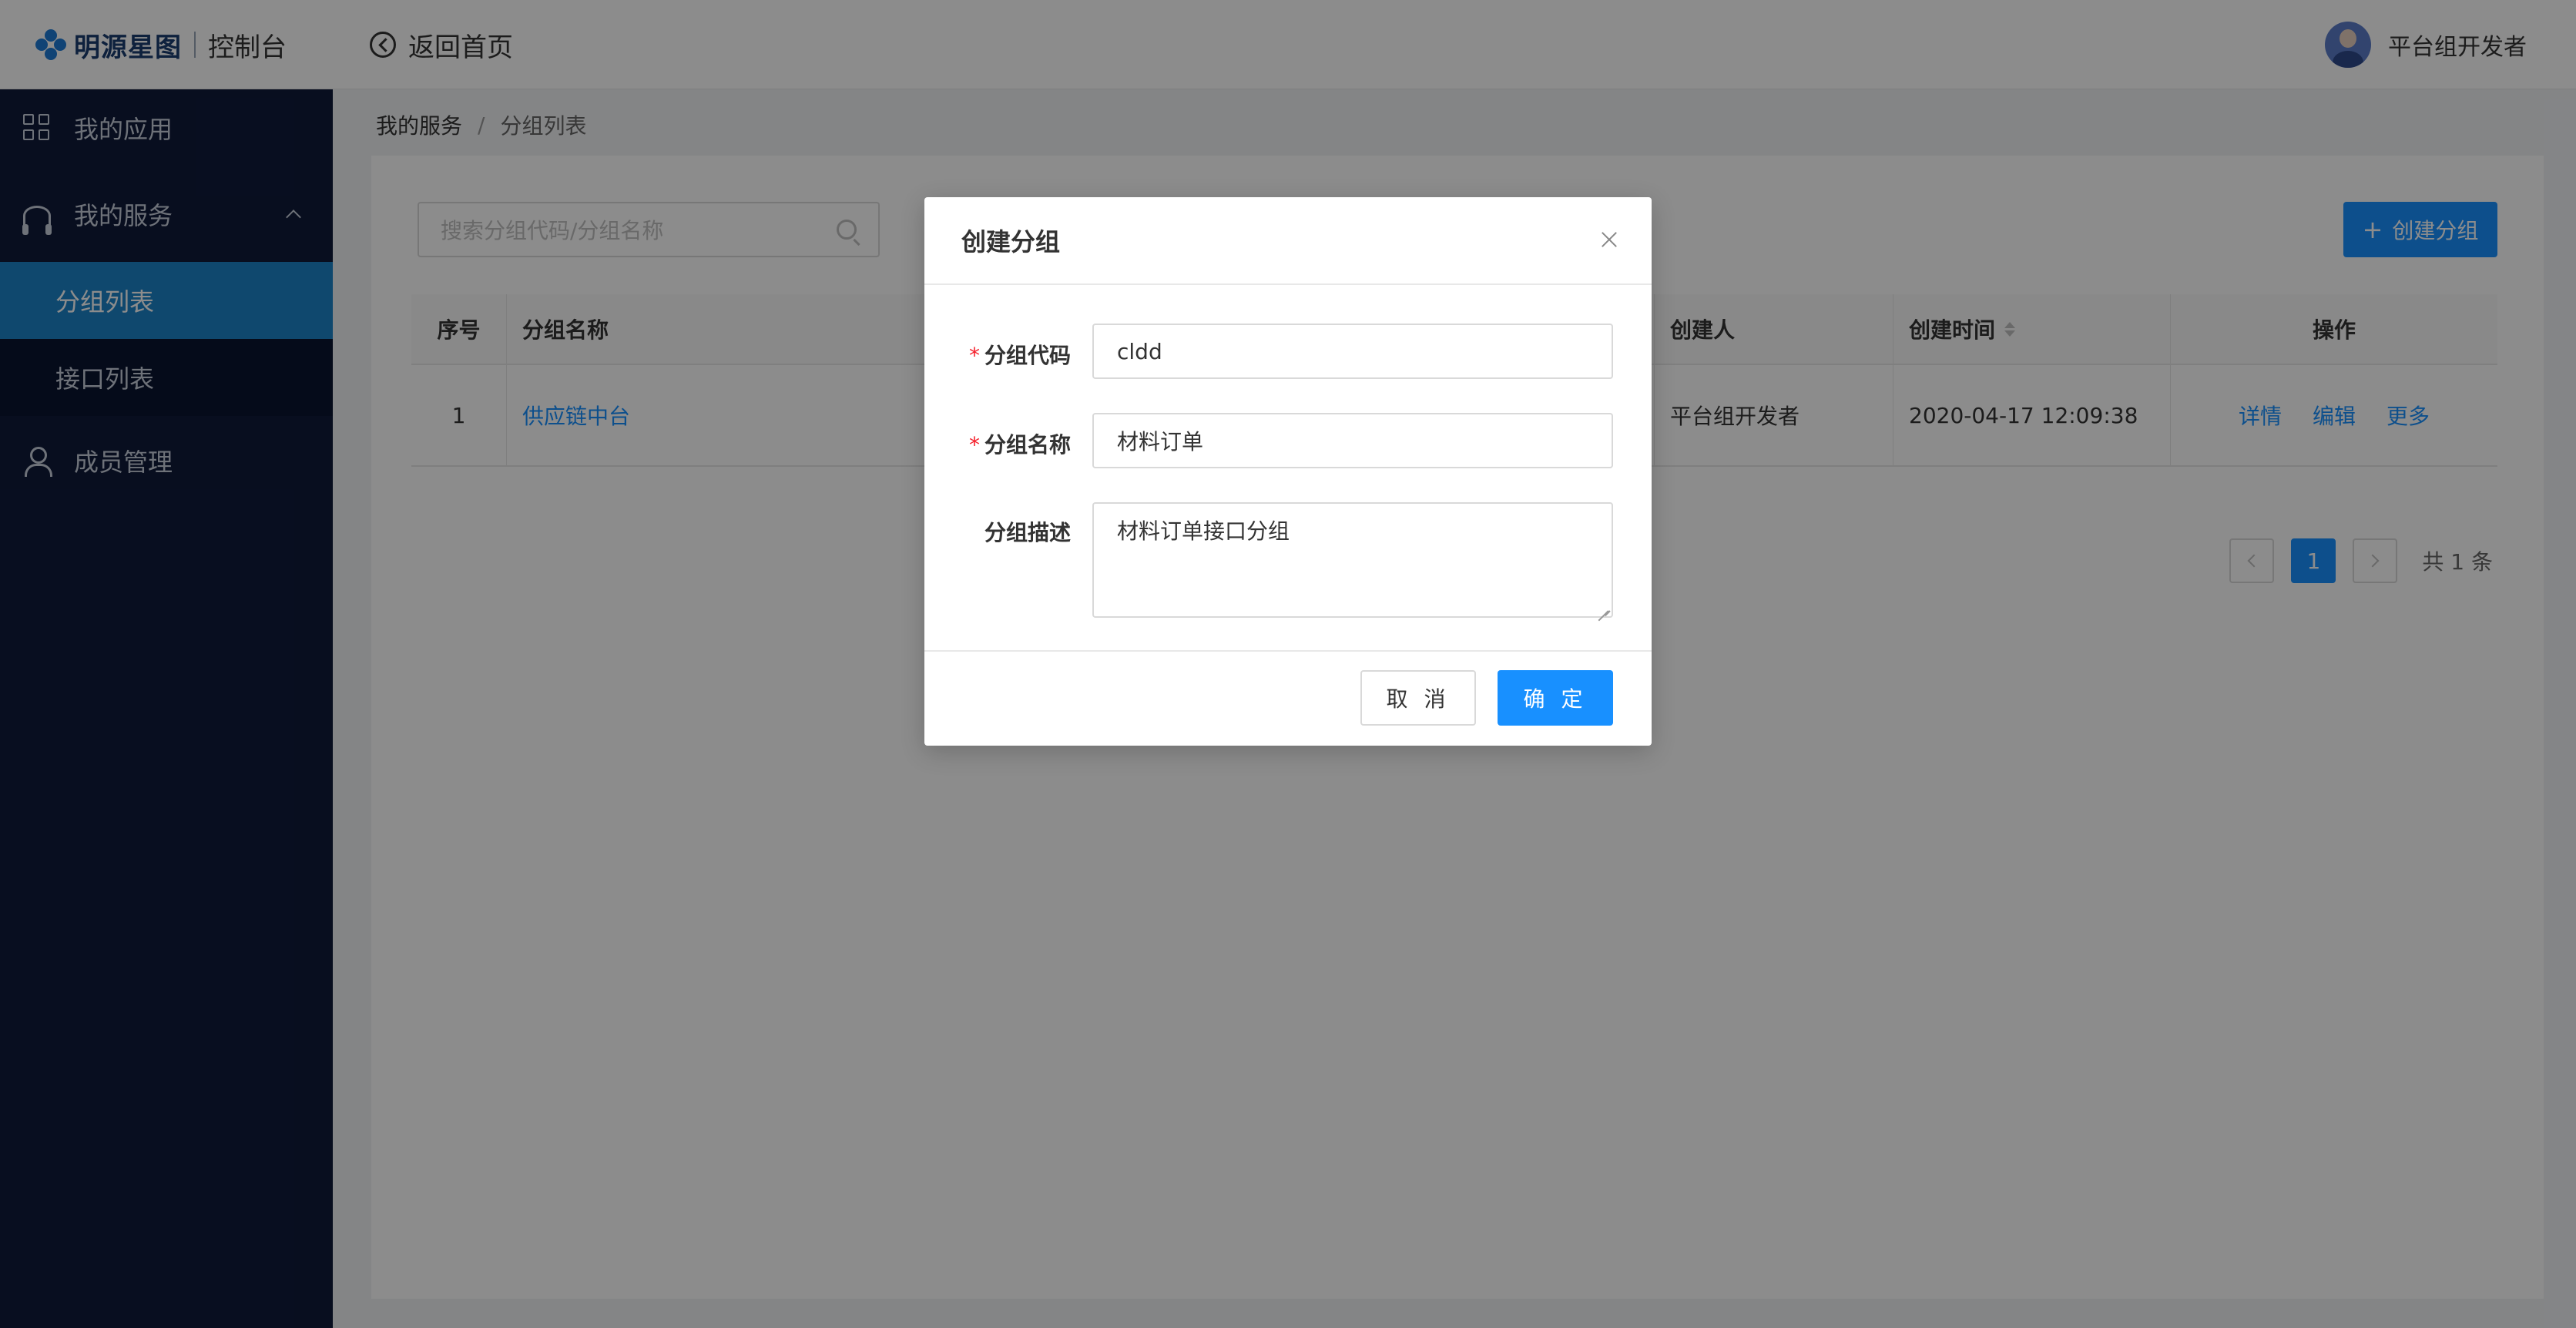 The width and height of the screenshot is (2576, 1328). Describe the element at coordinates (1019, 445) in the screenshot. I see `name-label: * 分组名称` at that location.